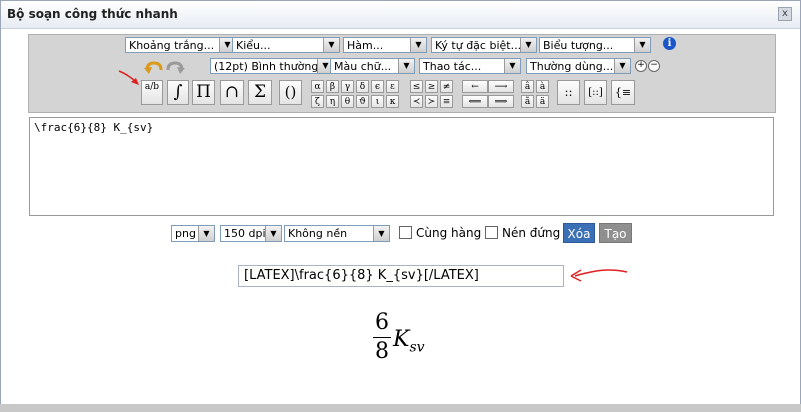 The image size is (801, 412). What do you see at coordinates (531, 233) in the screenshot?
I see `compress-label: Nén đứng` at bounding box center [531, 233].